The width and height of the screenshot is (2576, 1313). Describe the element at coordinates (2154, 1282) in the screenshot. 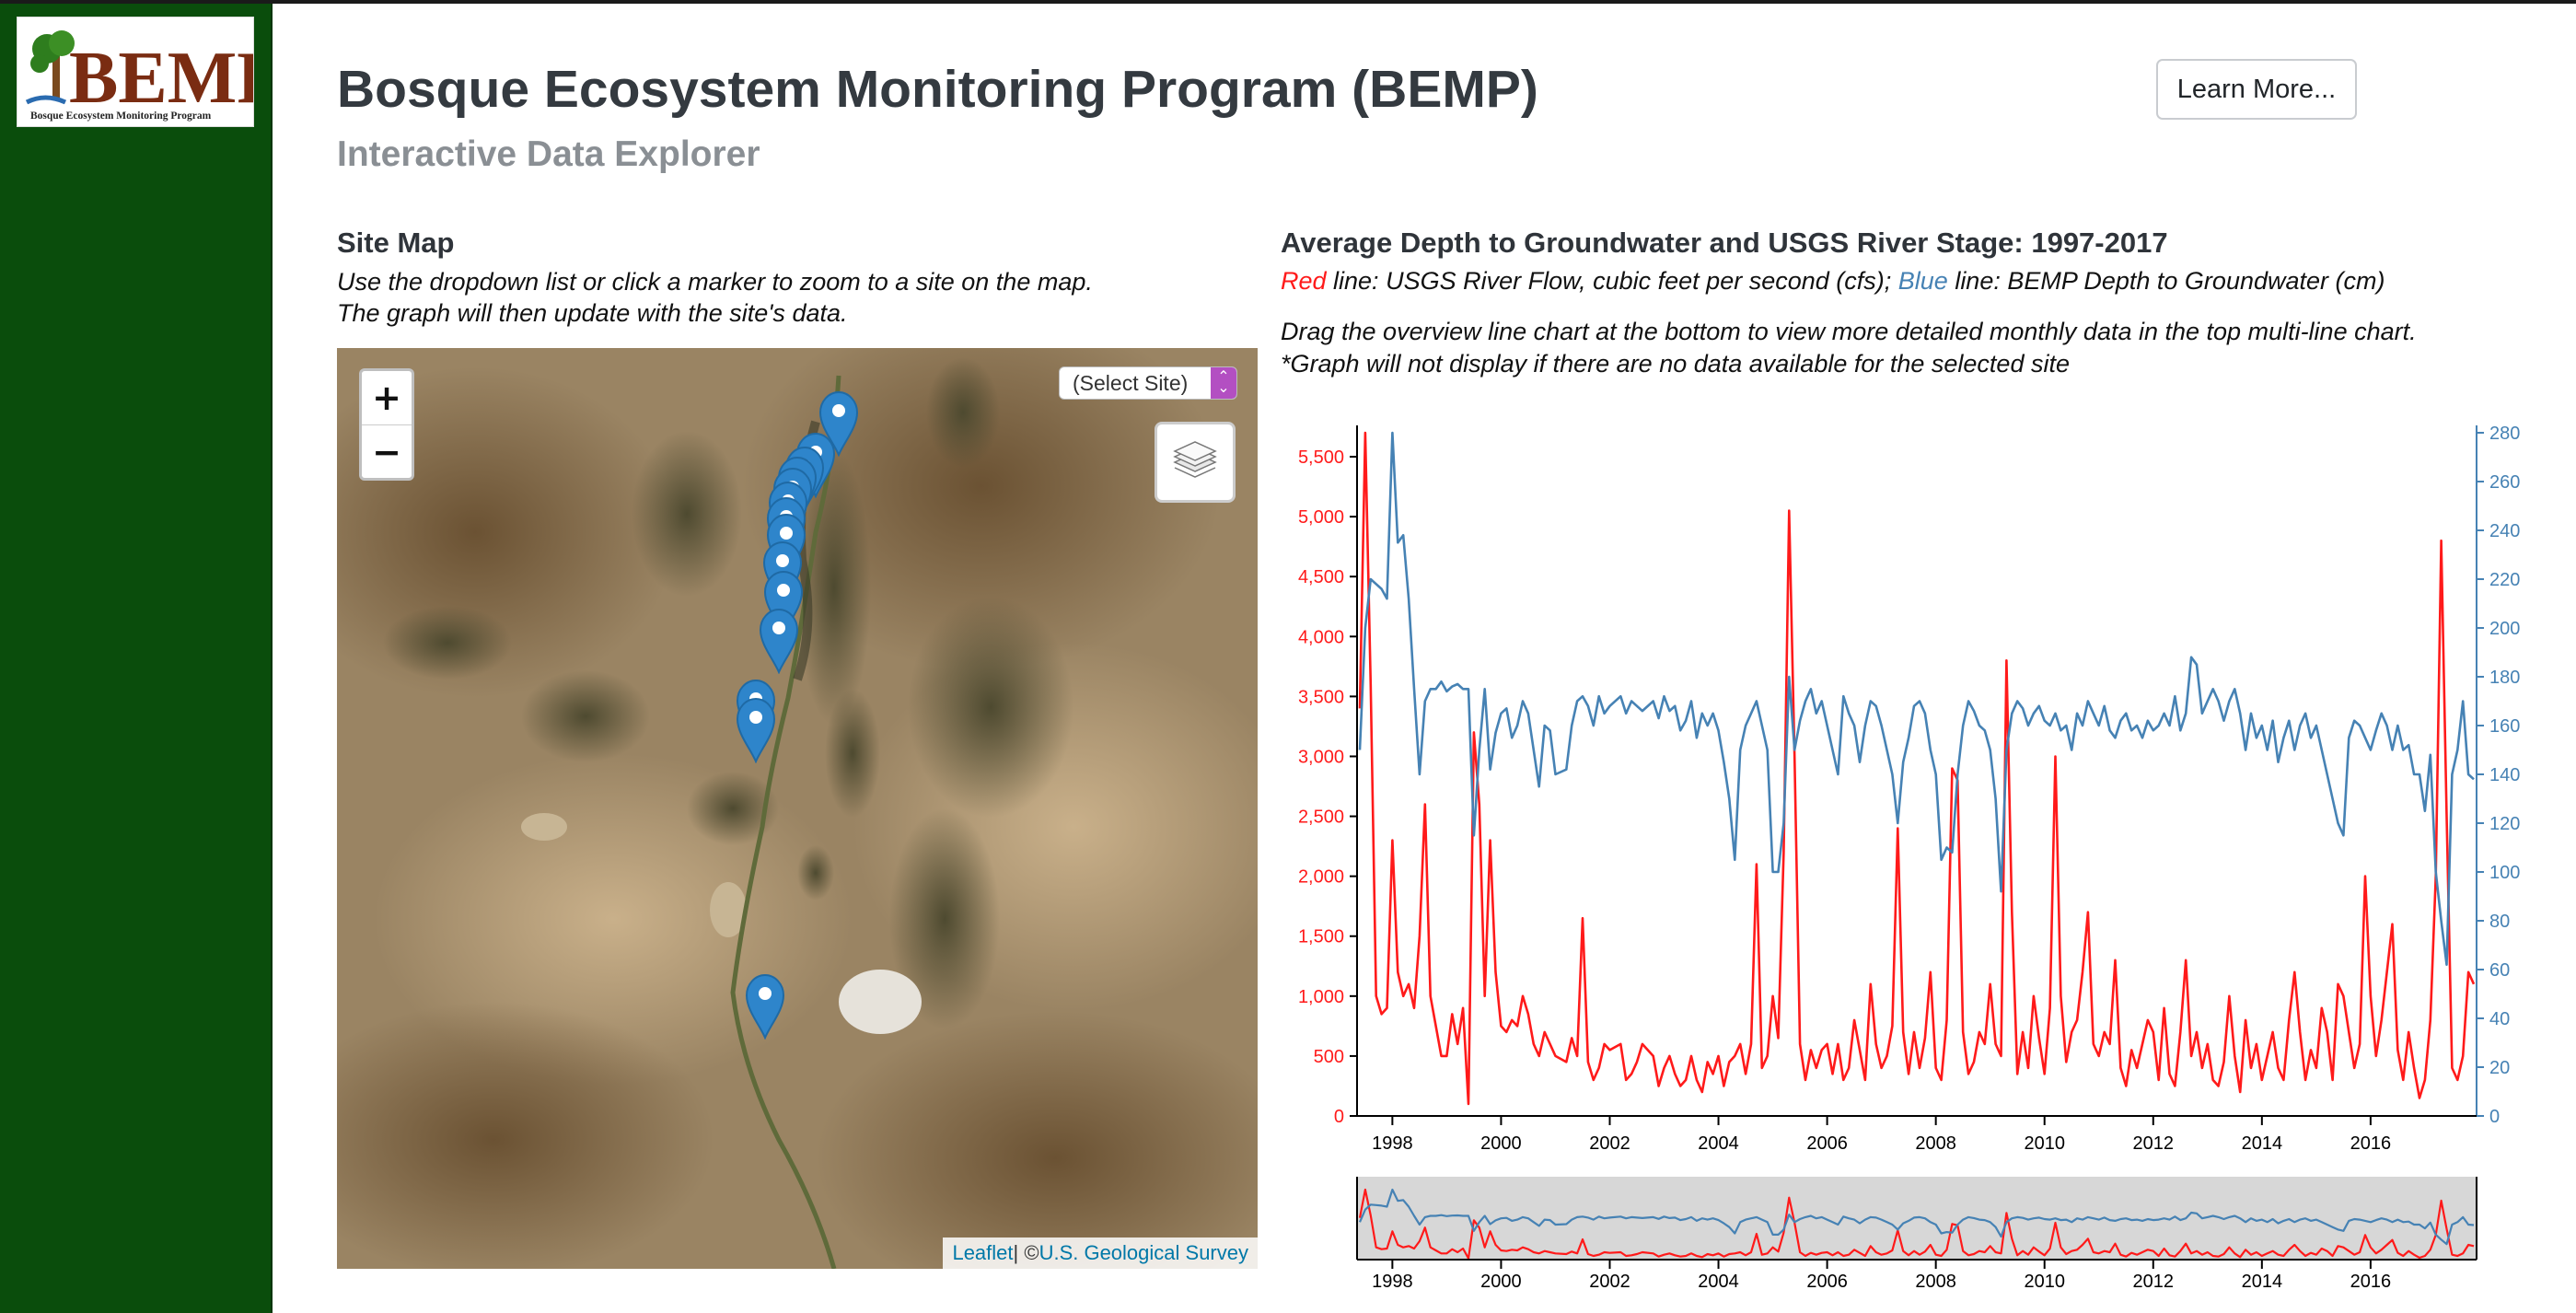

I see `overview-x-axis-tick-label: 2012` at that location.